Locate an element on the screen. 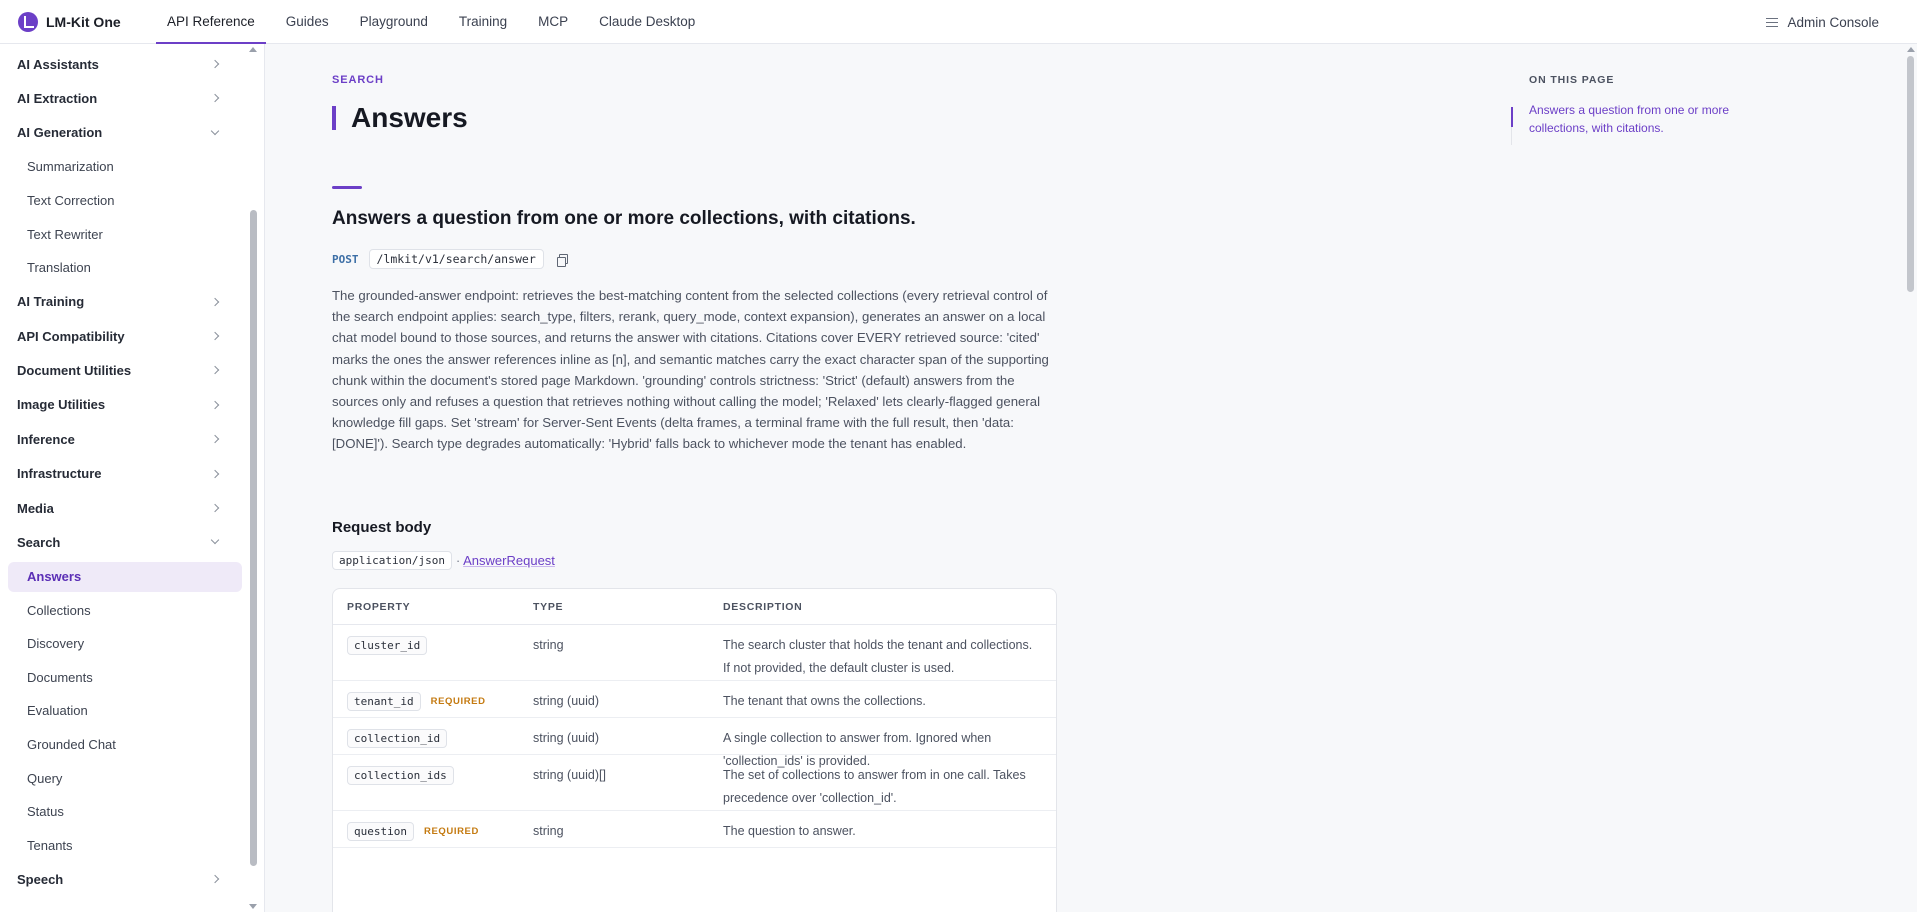 This screenshot has width=1917, height=912. type-cell: string (uuid) is located at coordinates (566, 738).